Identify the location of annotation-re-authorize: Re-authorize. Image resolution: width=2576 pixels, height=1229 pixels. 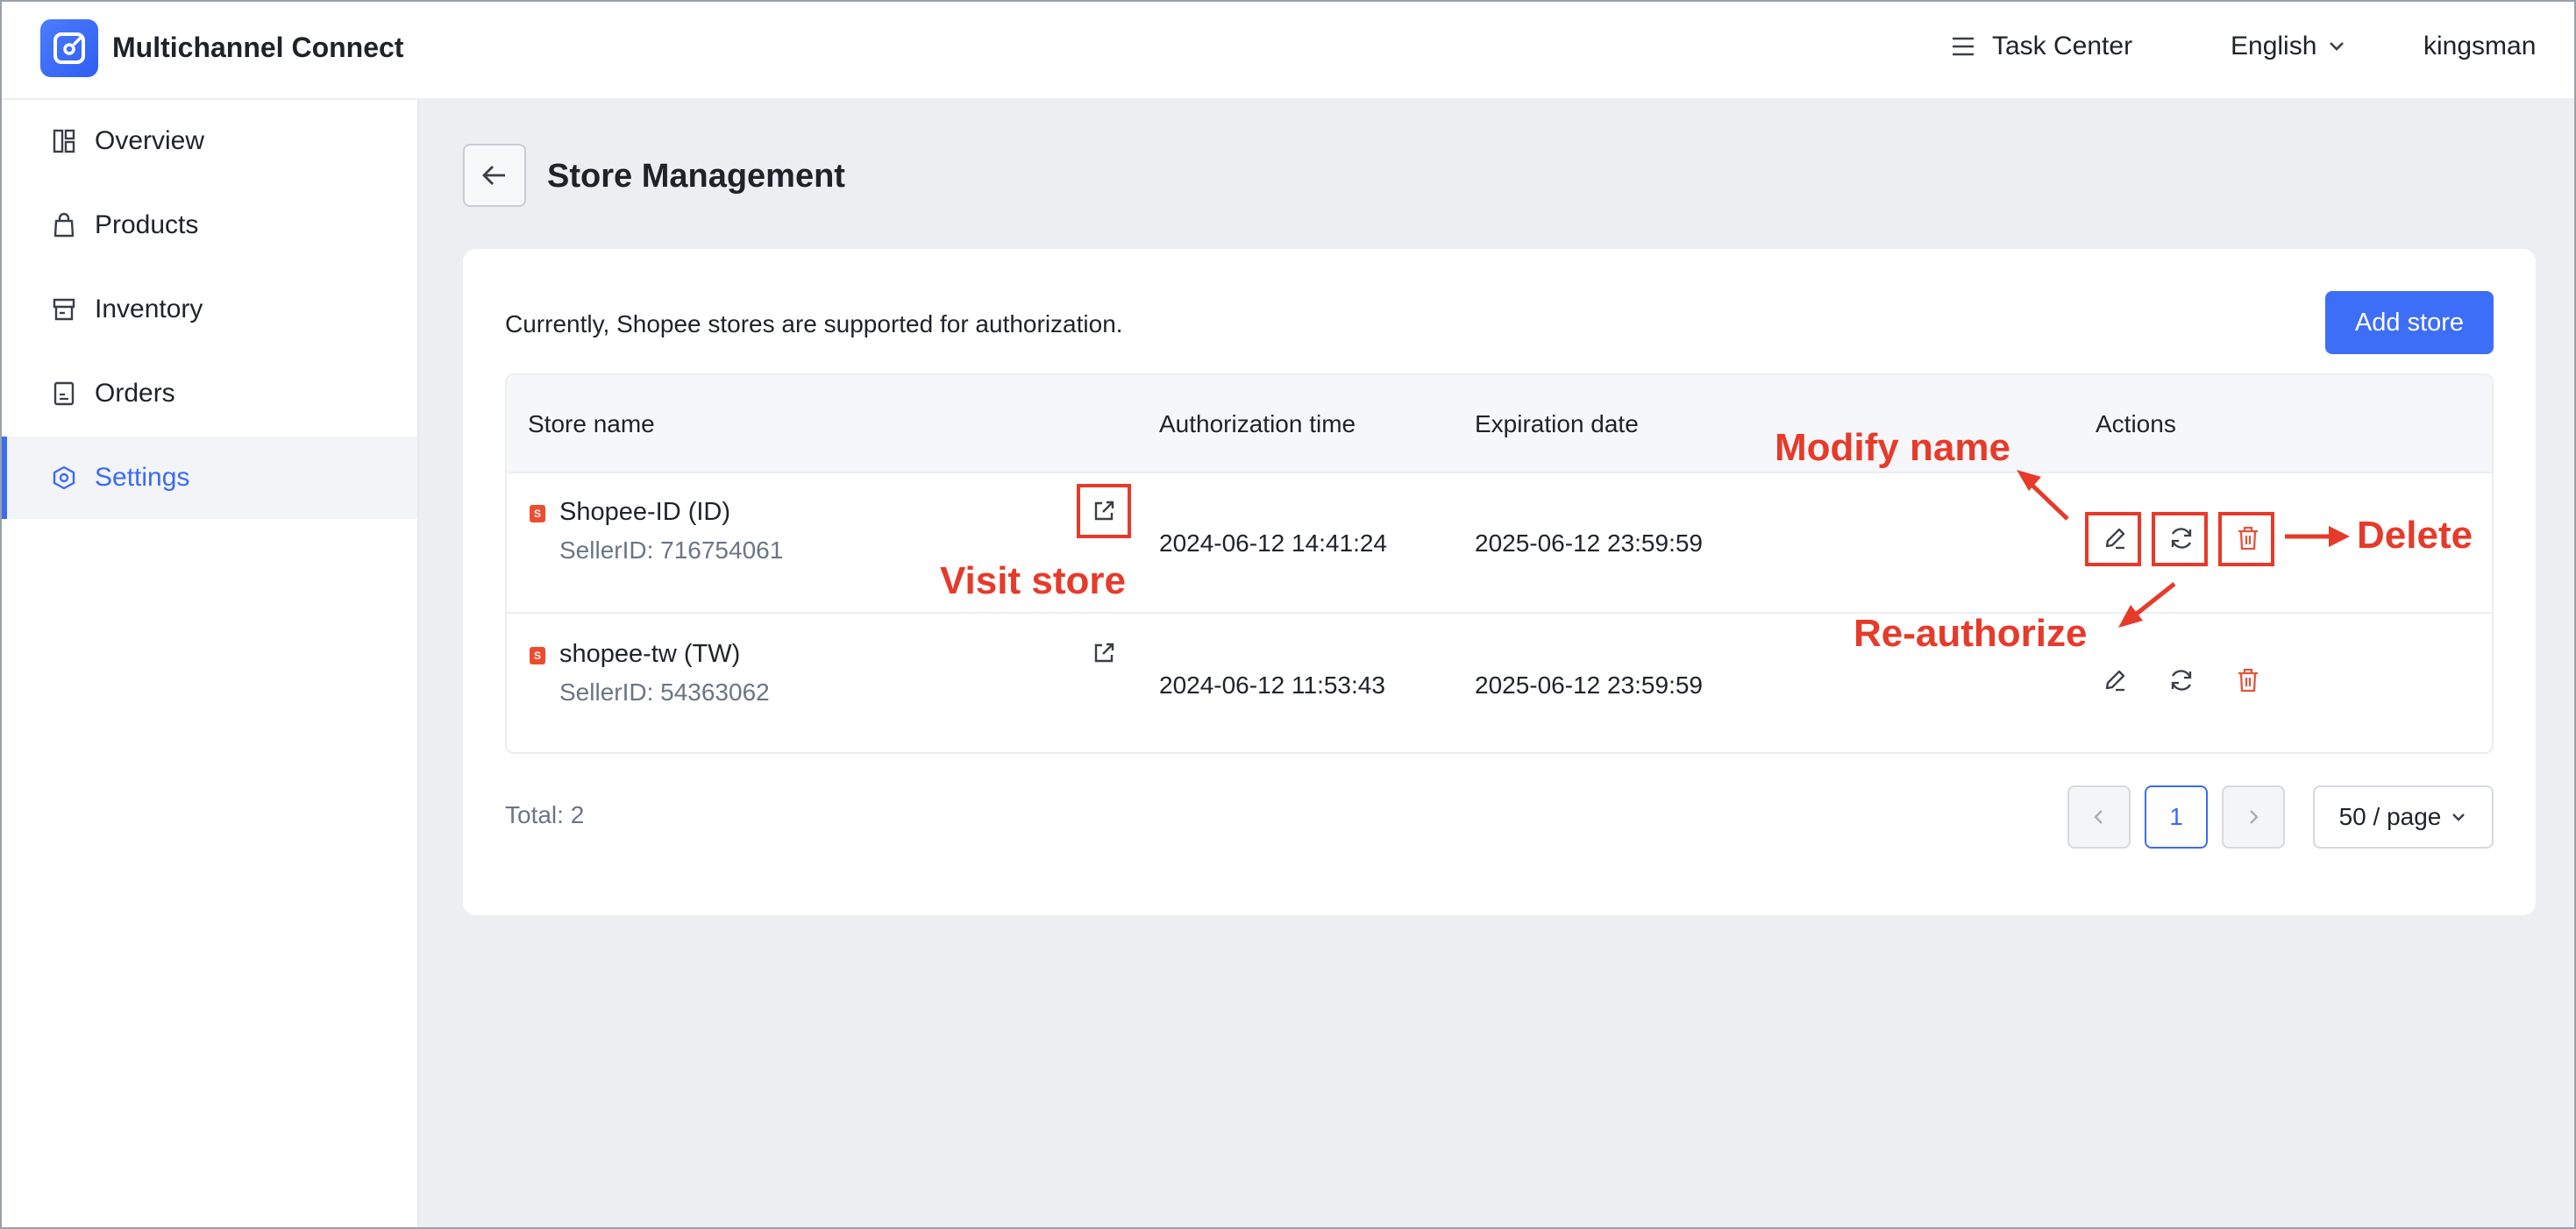
(1971, 633).